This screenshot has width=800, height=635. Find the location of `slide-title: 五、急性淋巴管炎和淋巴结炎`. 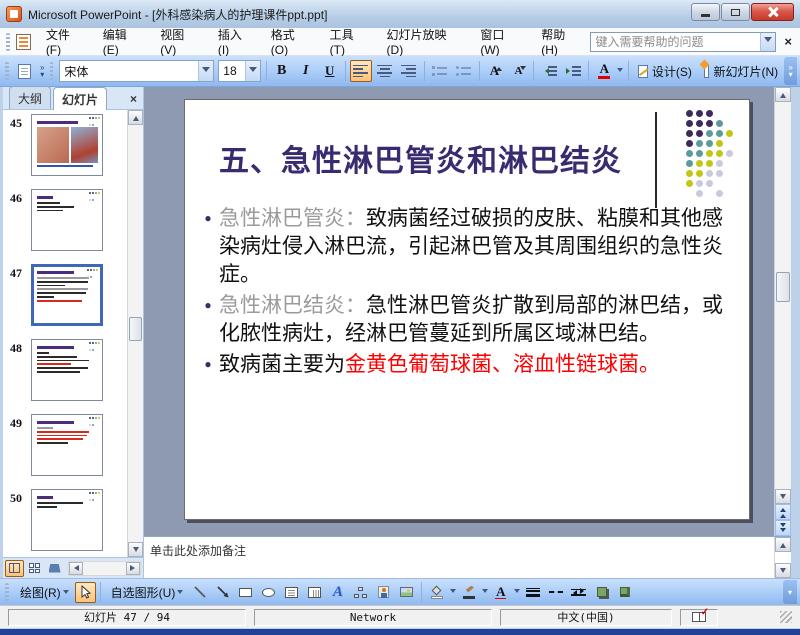

slide-title: 五、急性淋巴管炎和淋巴结炎 is located at coordinates (469, 158).